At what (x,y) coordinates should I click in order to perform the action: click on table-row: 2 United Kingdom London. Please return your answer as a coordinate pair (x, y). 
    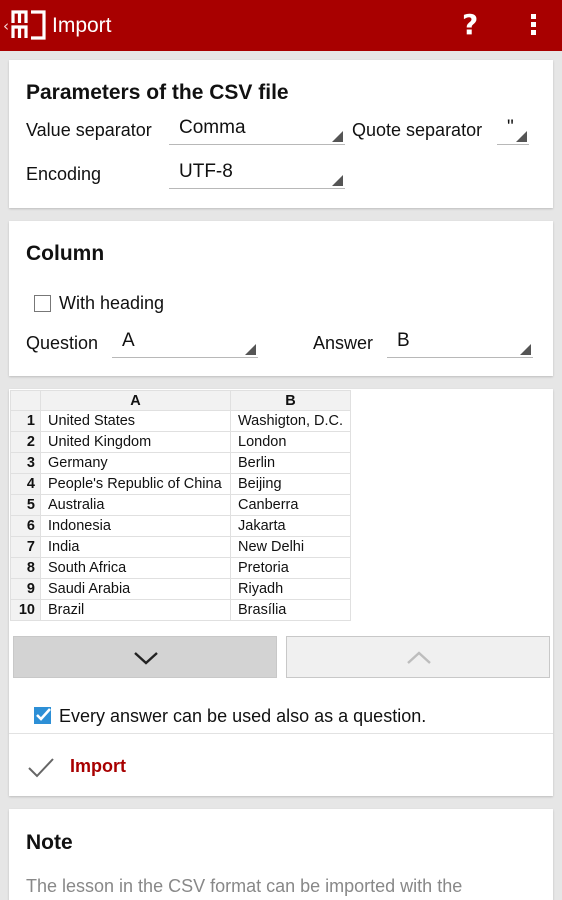
    Looking at the image, I should click on (181, 442).